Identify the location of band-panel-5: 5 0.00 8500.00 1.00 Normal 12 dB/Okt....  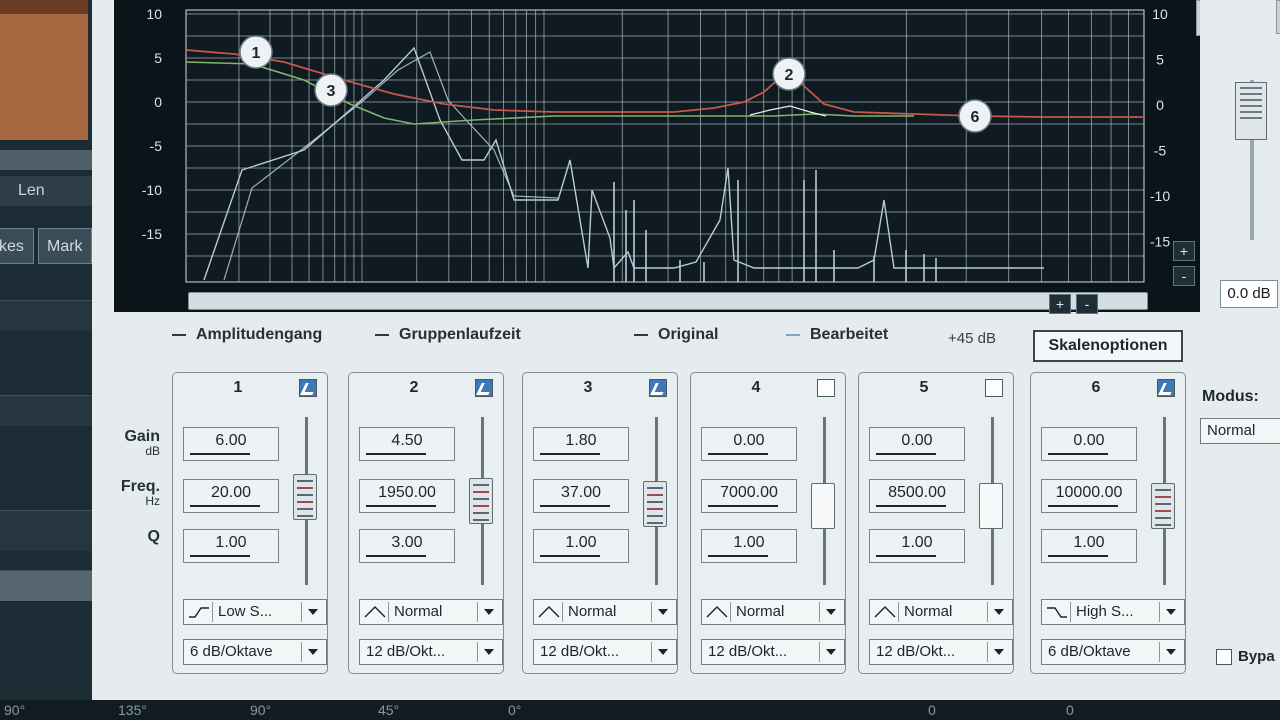
(936, 523).